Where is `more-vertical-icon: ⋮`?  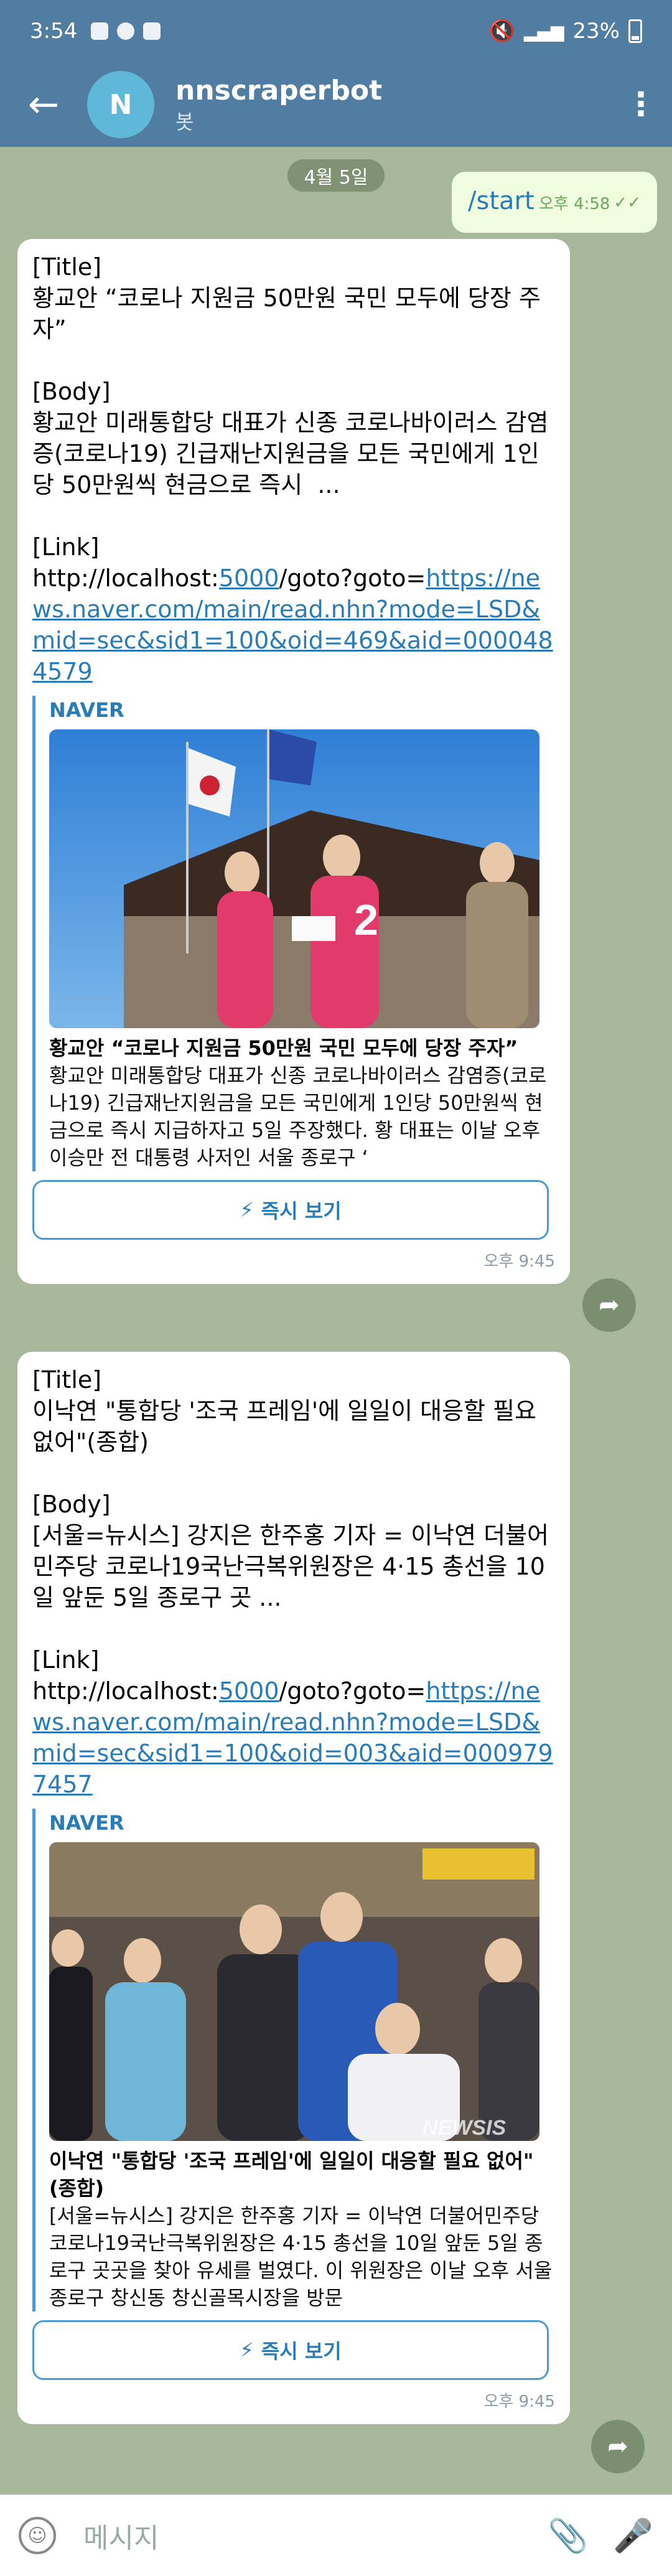
more-vertical-icon: ⋮ is located at coordinates (641, 104).